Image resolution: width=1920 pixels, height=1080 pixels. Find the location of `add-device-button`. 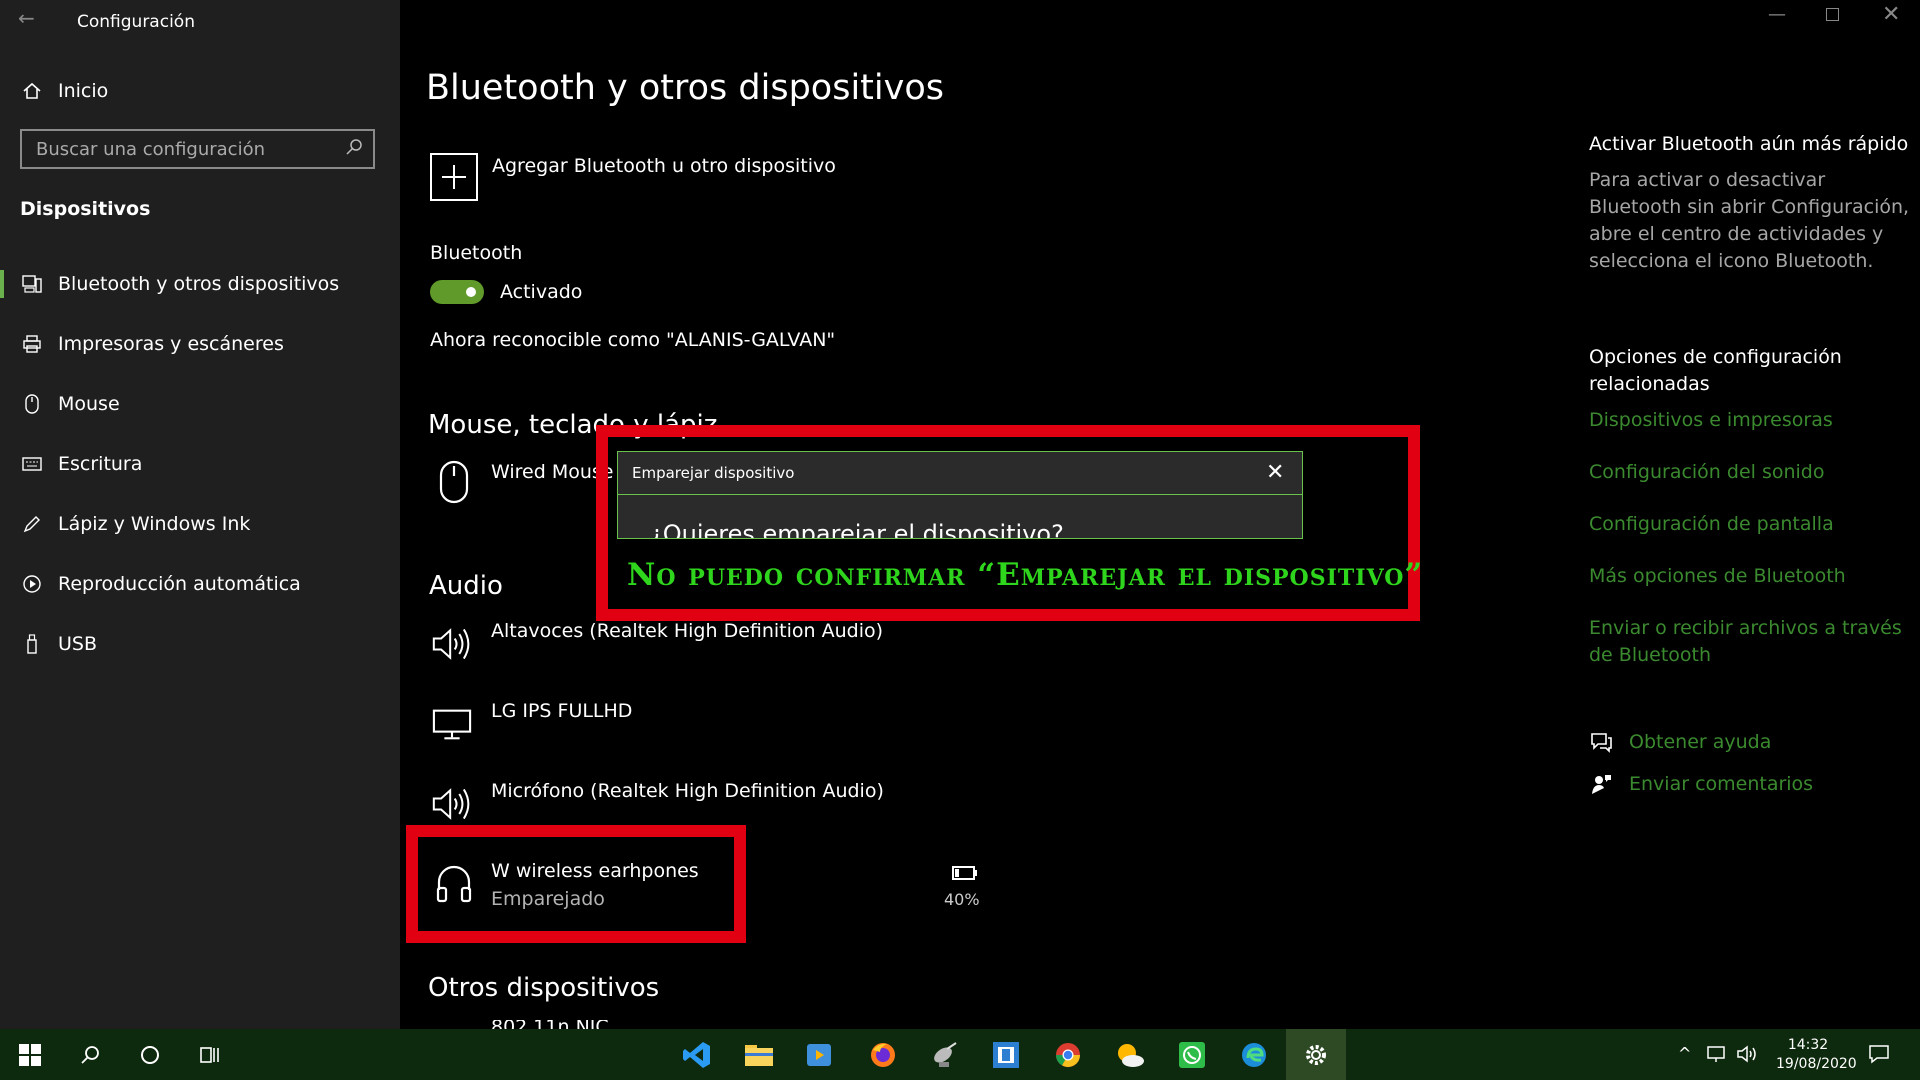

add-device-button is located at coordinates (454, 177).